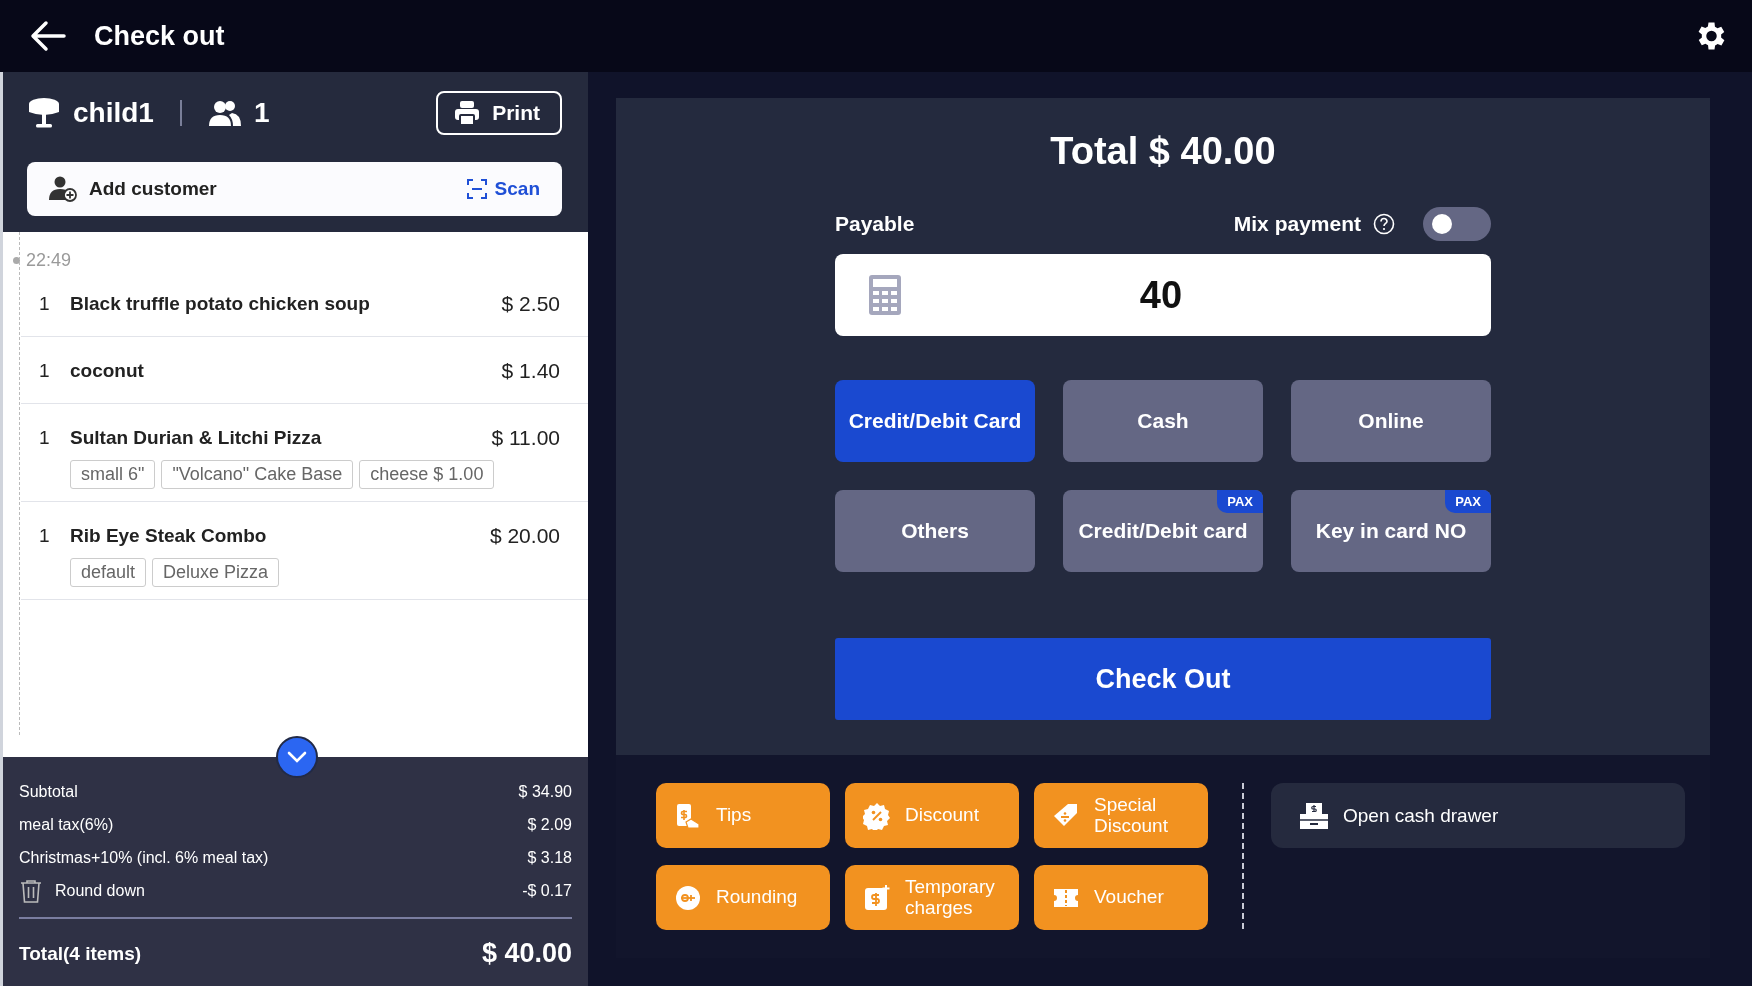  What do you see at coordinates (220, 304) in the screenshot?
I see `item-name: Black truffle potato chicken soup` at bounding box center [220, 304].